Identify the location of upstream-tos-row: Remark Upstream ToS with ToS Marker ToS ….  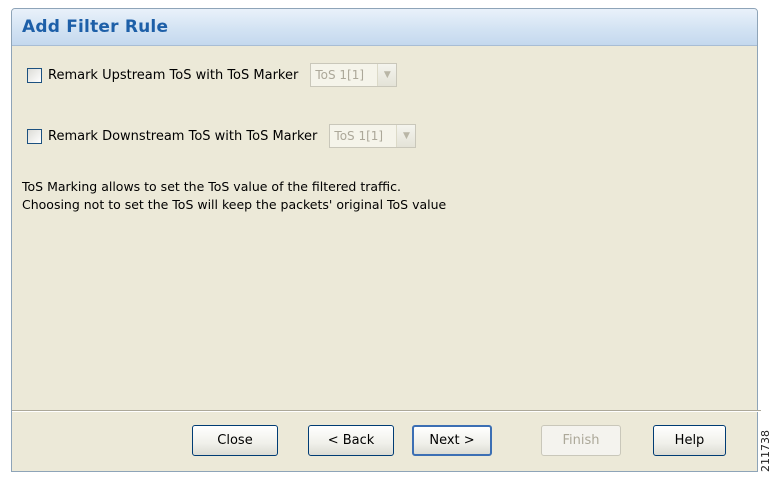
(212, 75).